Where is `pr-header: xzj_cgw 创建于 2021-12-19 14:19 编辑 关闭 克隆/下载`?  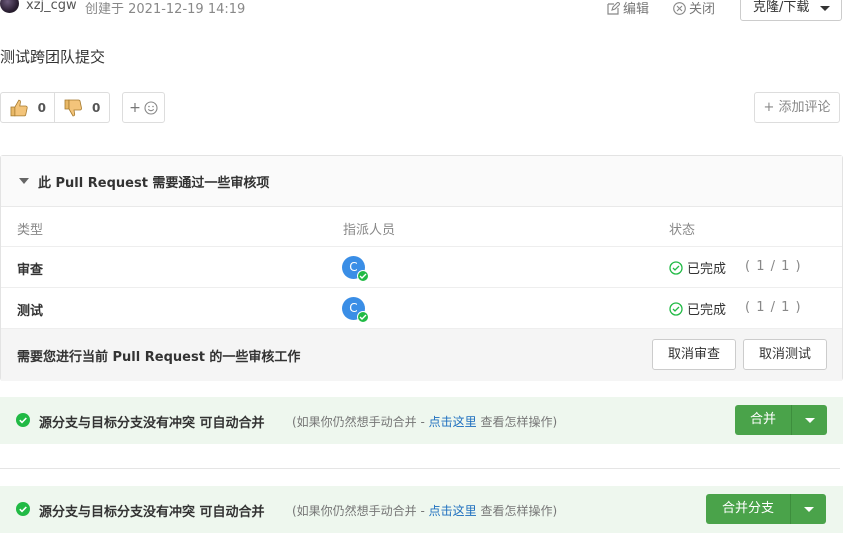
pr-header: xzj_cgw 创建于 2021-12-19 14:19 编辑 关闭 克隆/下载 is located at coordinates (425, 11).